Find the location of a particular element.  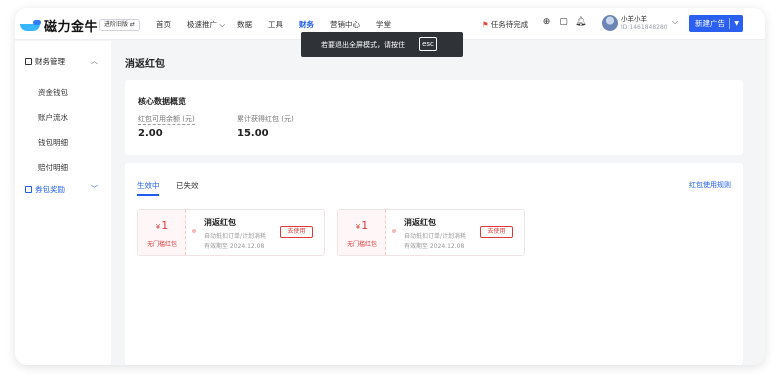

nav-data: 数据 is located at coordinates (244, 24).